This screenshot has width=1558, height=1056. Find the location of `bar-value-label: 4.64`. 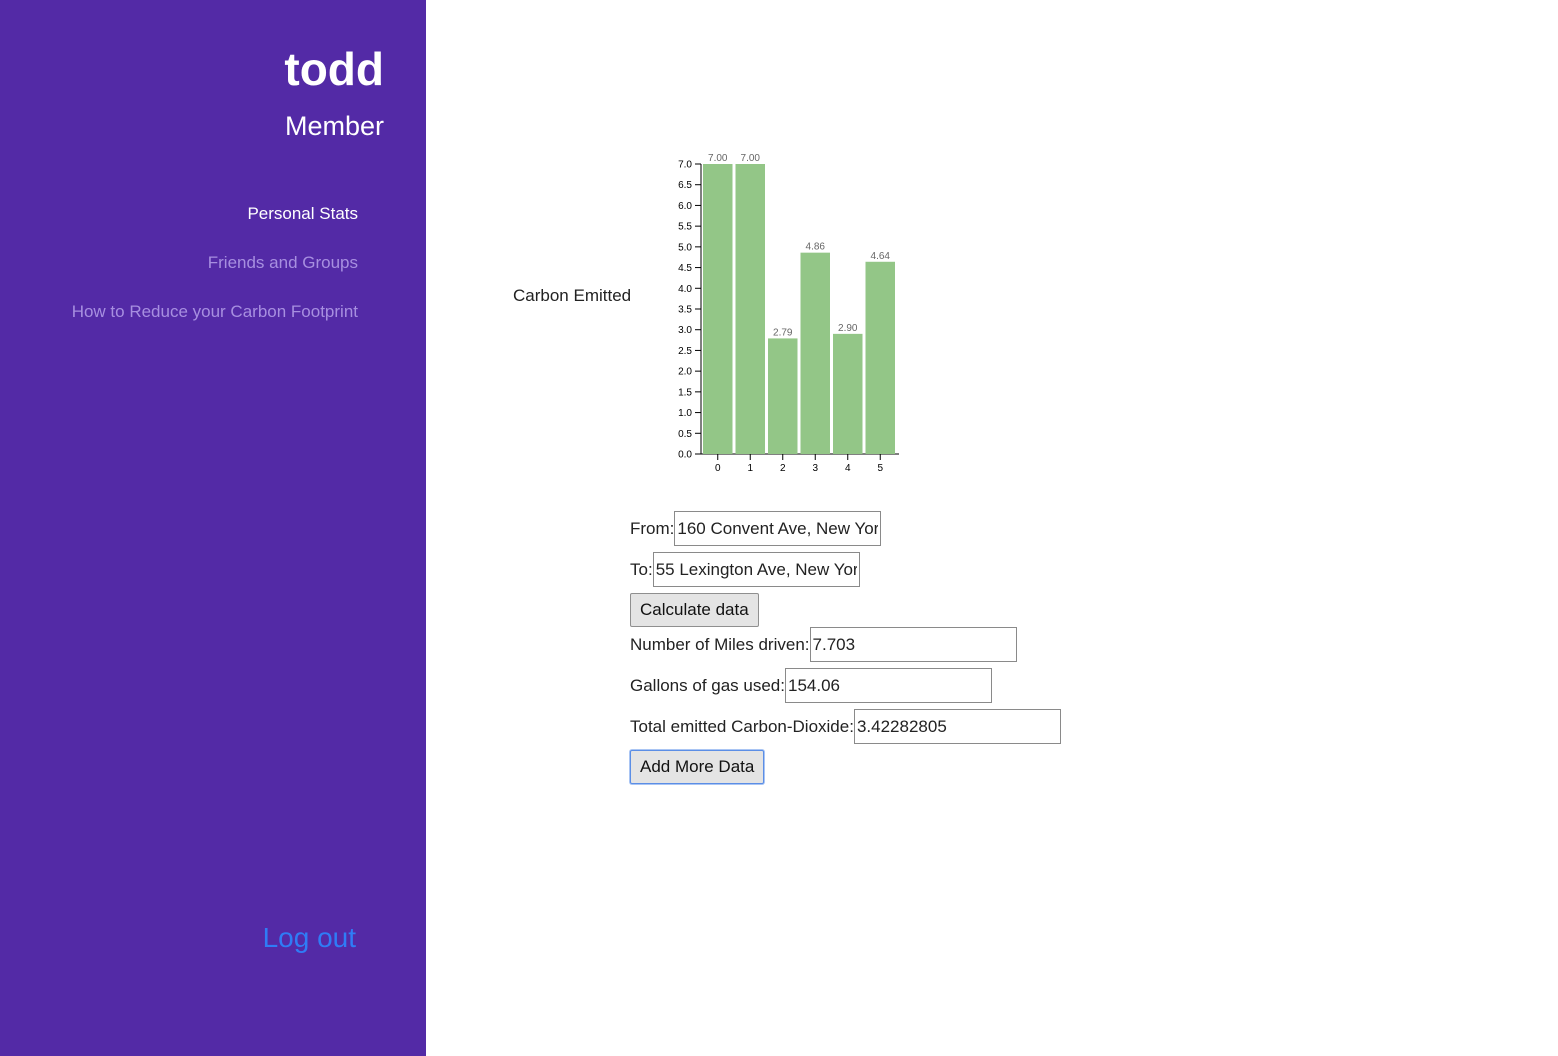

bar-value-label: 4.64 is located at coordinates (881, 256).